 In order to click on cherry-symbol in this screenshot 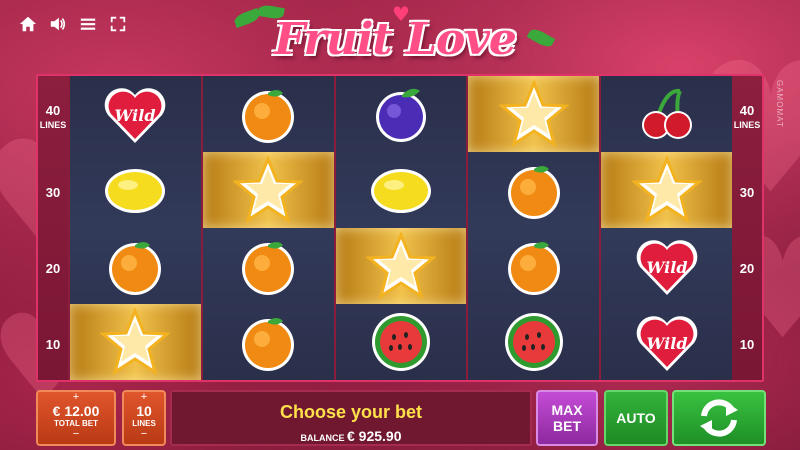, I will do `click(666, 114)`.